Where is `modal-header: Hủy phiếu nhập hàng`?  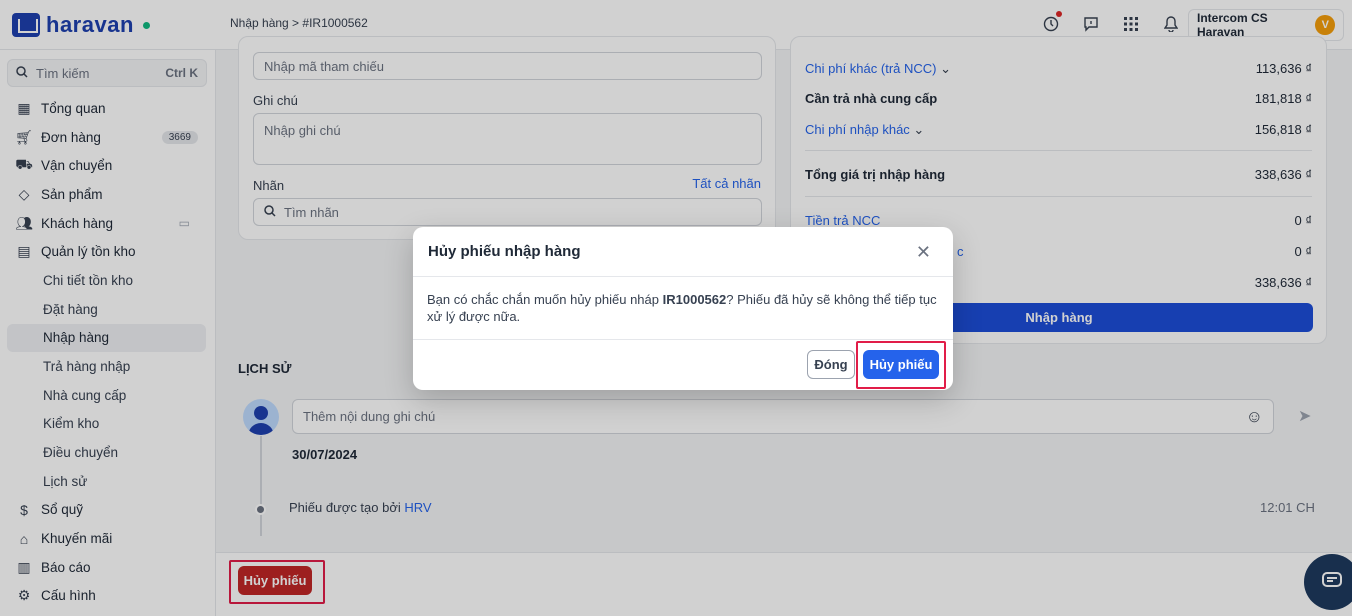
modal-header: Hủy phiếu nhập hàng is located at coordinates (683, 252).